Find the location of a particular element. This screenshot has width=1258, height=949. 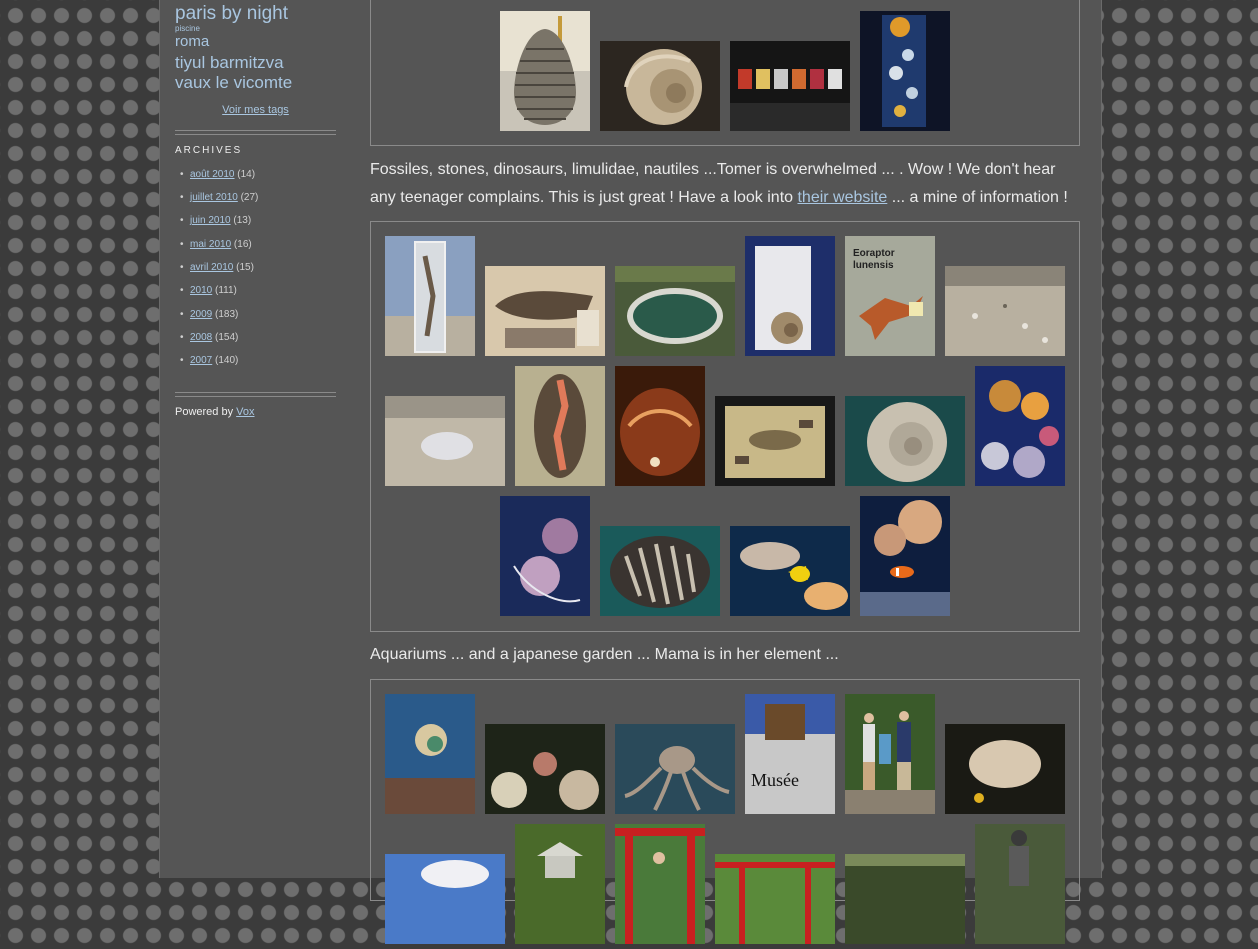

eoraptor-sign-text: Eoraptor lunensis is located at coordinates (874, 259).